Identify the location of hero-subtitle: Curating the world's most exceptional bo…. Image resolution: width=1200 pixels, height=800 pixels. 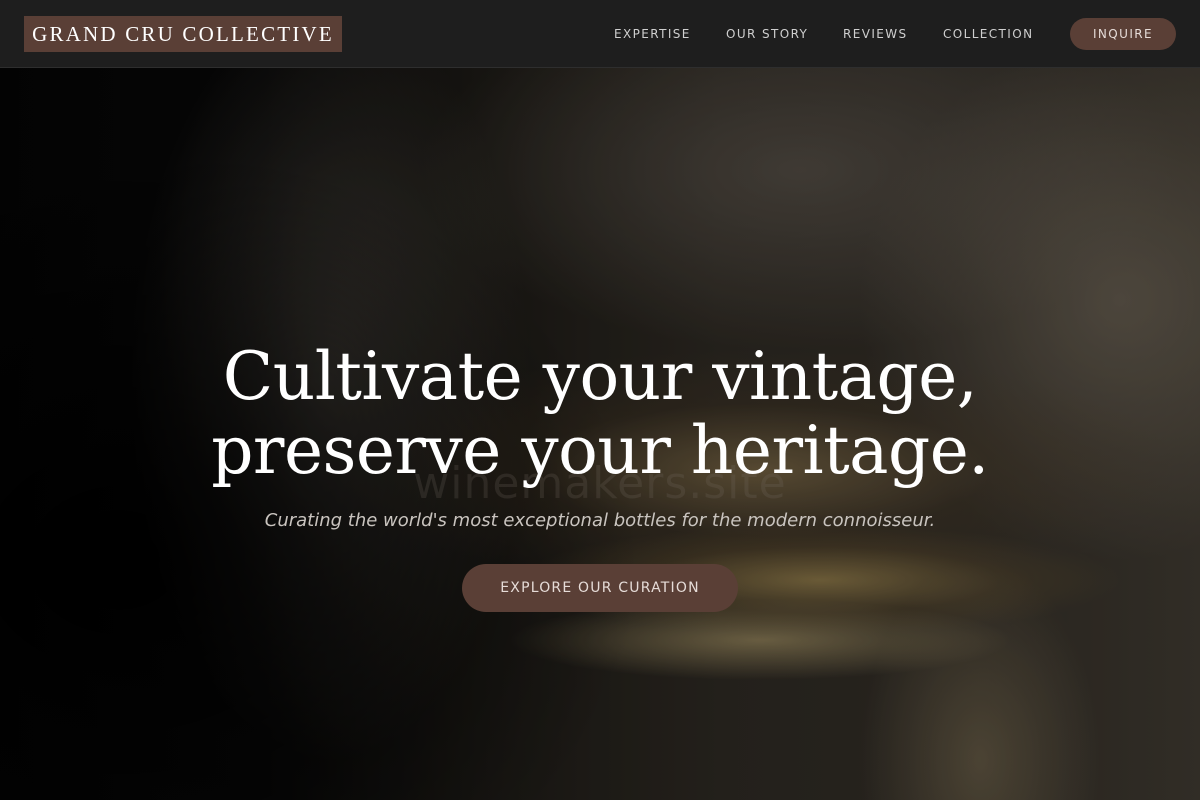
(600, 520).